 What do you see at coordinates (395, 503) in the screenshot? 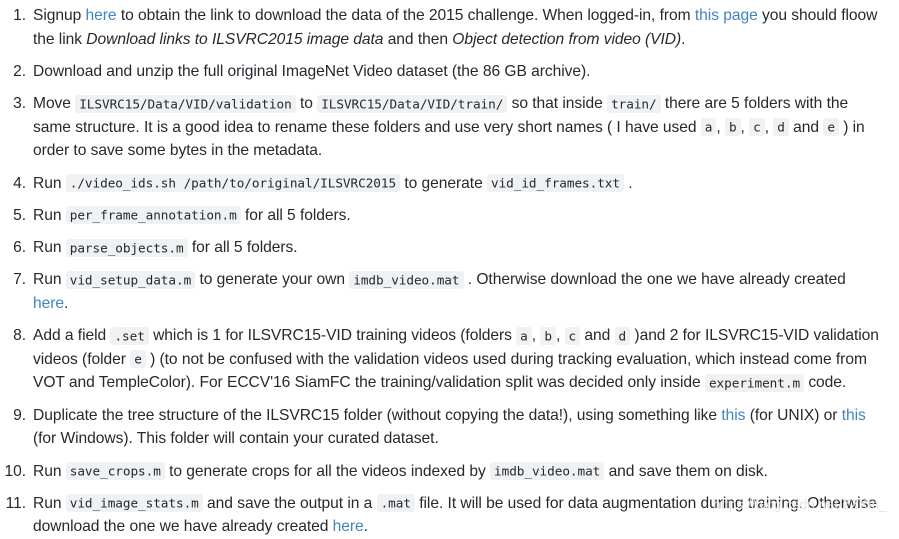
I see `code-mat-extension: .mat` at bounding box center [395, 503].